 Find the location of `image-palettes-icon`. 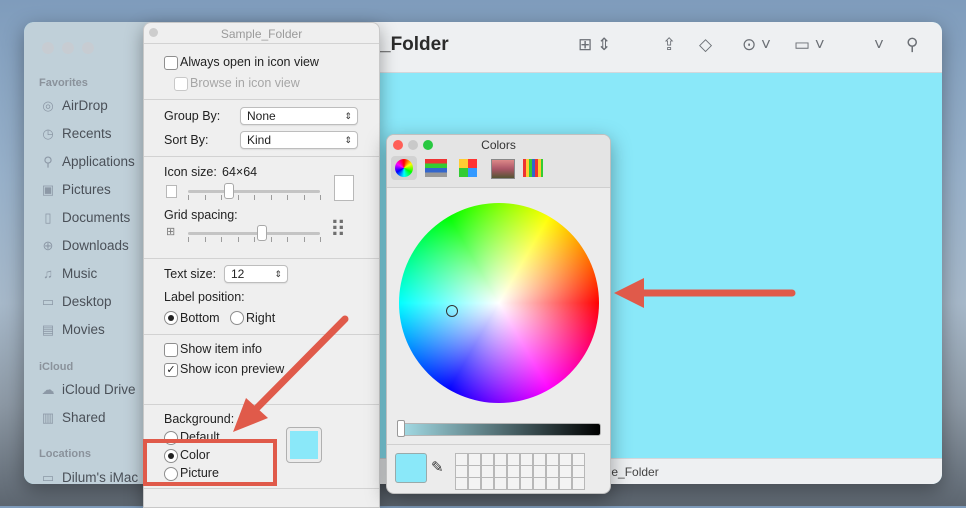

image-palettes-icon is located at coordinates (503, 169).